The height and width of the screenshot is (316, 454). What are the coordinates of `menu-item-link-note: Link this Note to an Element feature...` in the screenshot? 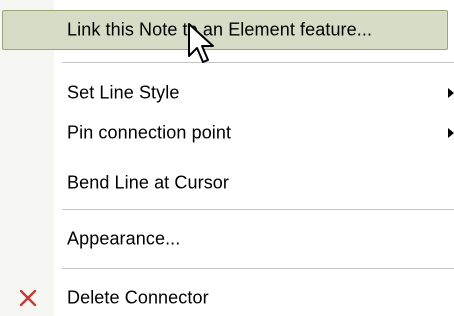 It's located at (225, 30).